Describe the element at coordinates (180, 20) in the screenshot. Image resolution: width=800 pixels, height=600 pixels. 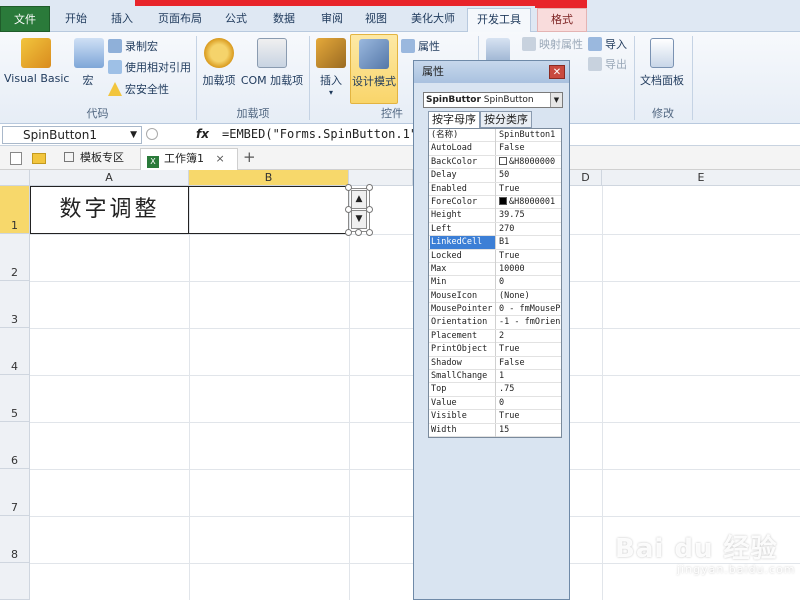
I see `tab-page-layout: 页面布局` at that location.